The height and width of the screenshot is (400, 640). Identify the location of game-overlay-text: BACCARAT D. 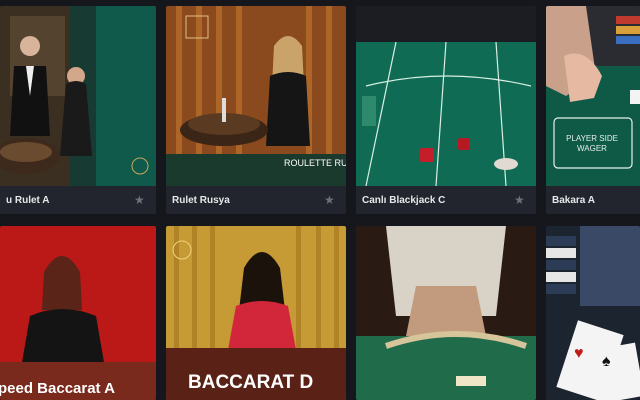
(251, 382).